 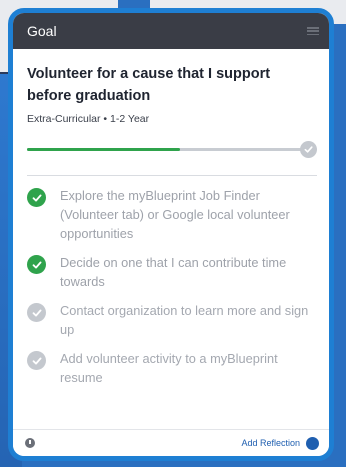 I want to click on reflection-icon, so click(x=312, y=443).